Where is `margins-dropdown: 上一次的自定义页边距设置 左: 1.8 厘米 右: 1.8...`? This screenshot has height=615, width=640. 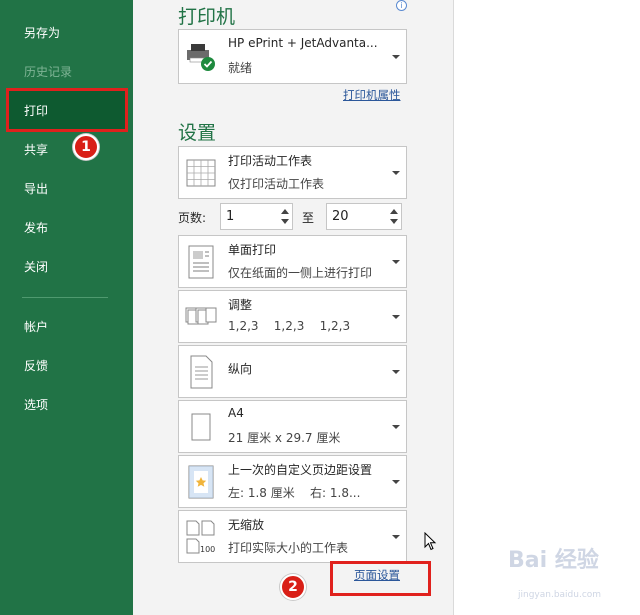 margins-dropdown: 上一次的自定义页边距设置 左: 1.8 厘米 右: 1.8... is located at coordinates (292, 481).